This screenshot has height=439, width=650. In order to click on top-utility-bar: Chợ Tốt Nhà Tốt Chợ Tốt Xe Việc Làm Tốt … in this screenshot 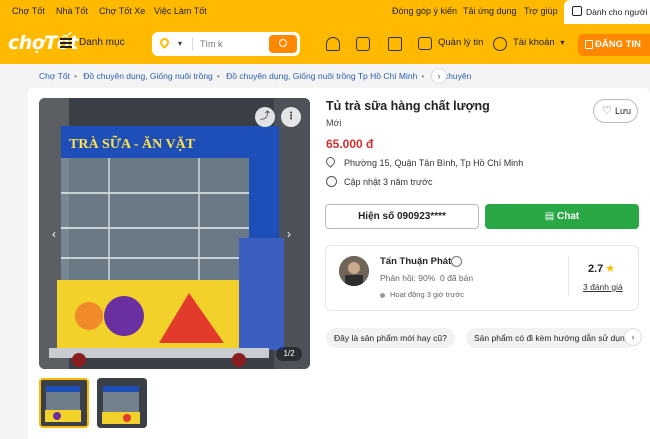, I will do `click(325, 12)`.